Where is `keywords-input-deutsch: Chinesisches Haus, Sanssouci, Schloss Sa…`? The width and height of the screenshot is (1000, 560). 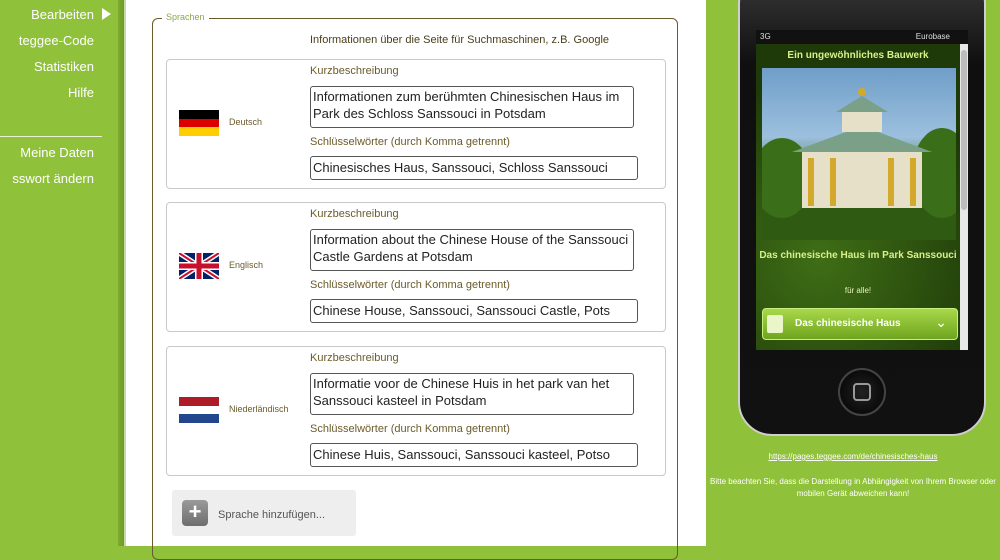 keywords-input-deutsch: Chinesisches Haus, Sanssouci, Schloss Sa… is located at coordinates (474, 168).